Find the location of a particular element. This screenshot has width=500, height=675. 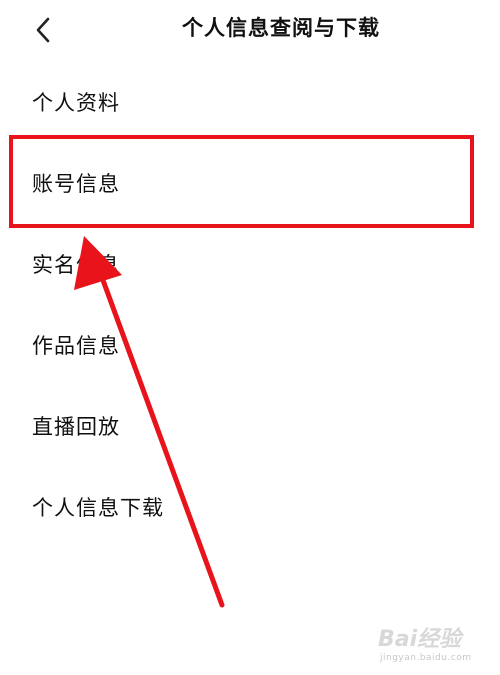

menu-item-personal-info-download: 个人信息下载 is located at coordinates (240, 507).